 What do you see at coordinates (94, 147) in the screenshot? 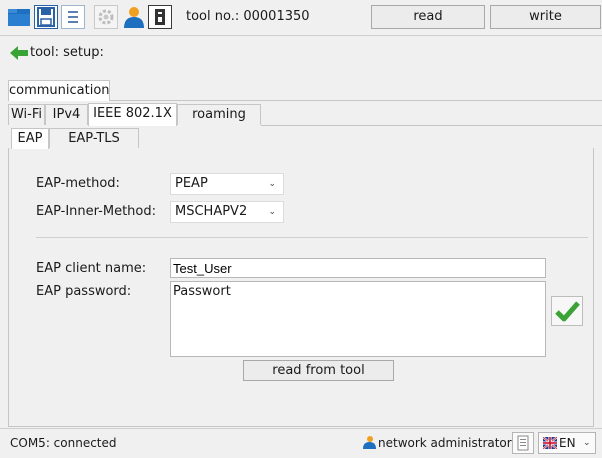
I see `tab-eap-tls-x509: EAP-TLS X.509` at bounding box center [94, 147].